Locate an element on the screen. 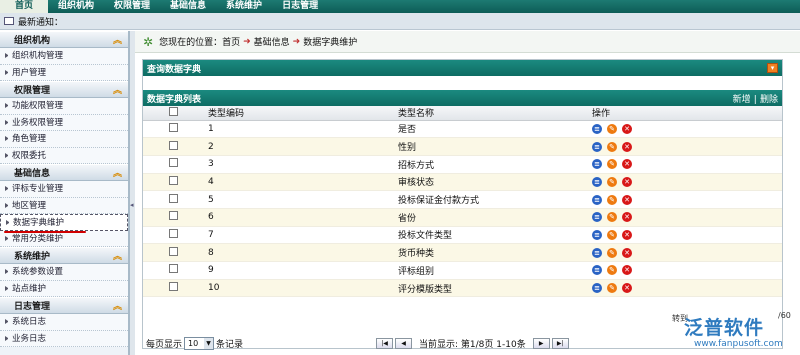 This screenshot has height=355, width=800. per-page-select: 10 ▼ is located at coordinates (199, 343).